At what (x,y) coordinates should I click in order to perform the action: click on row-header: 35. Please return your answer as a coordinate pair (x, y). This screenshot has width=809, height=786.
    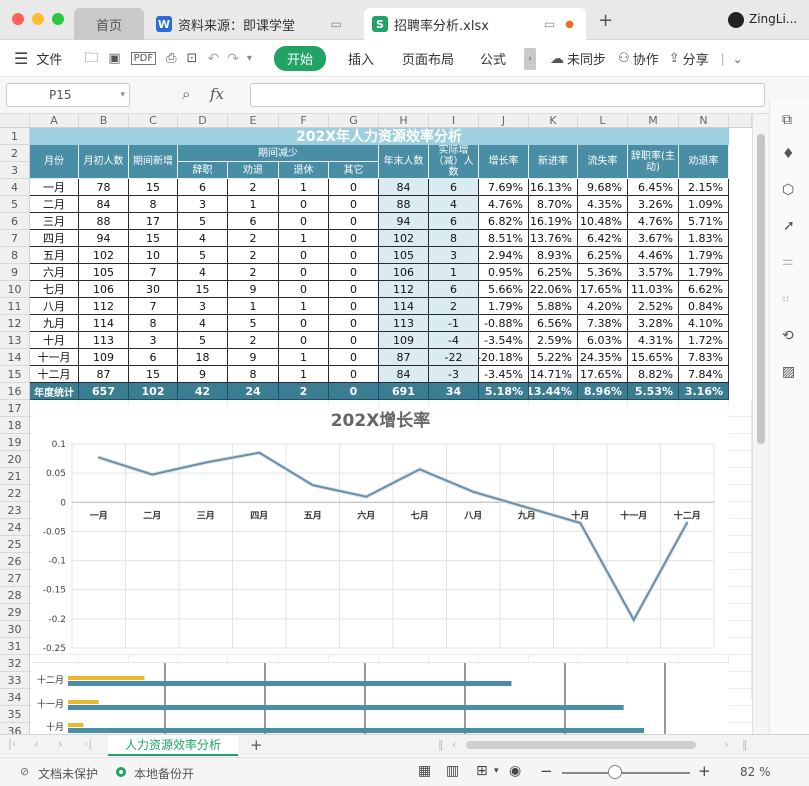
    Looking at the image, I should click on (15, 714).